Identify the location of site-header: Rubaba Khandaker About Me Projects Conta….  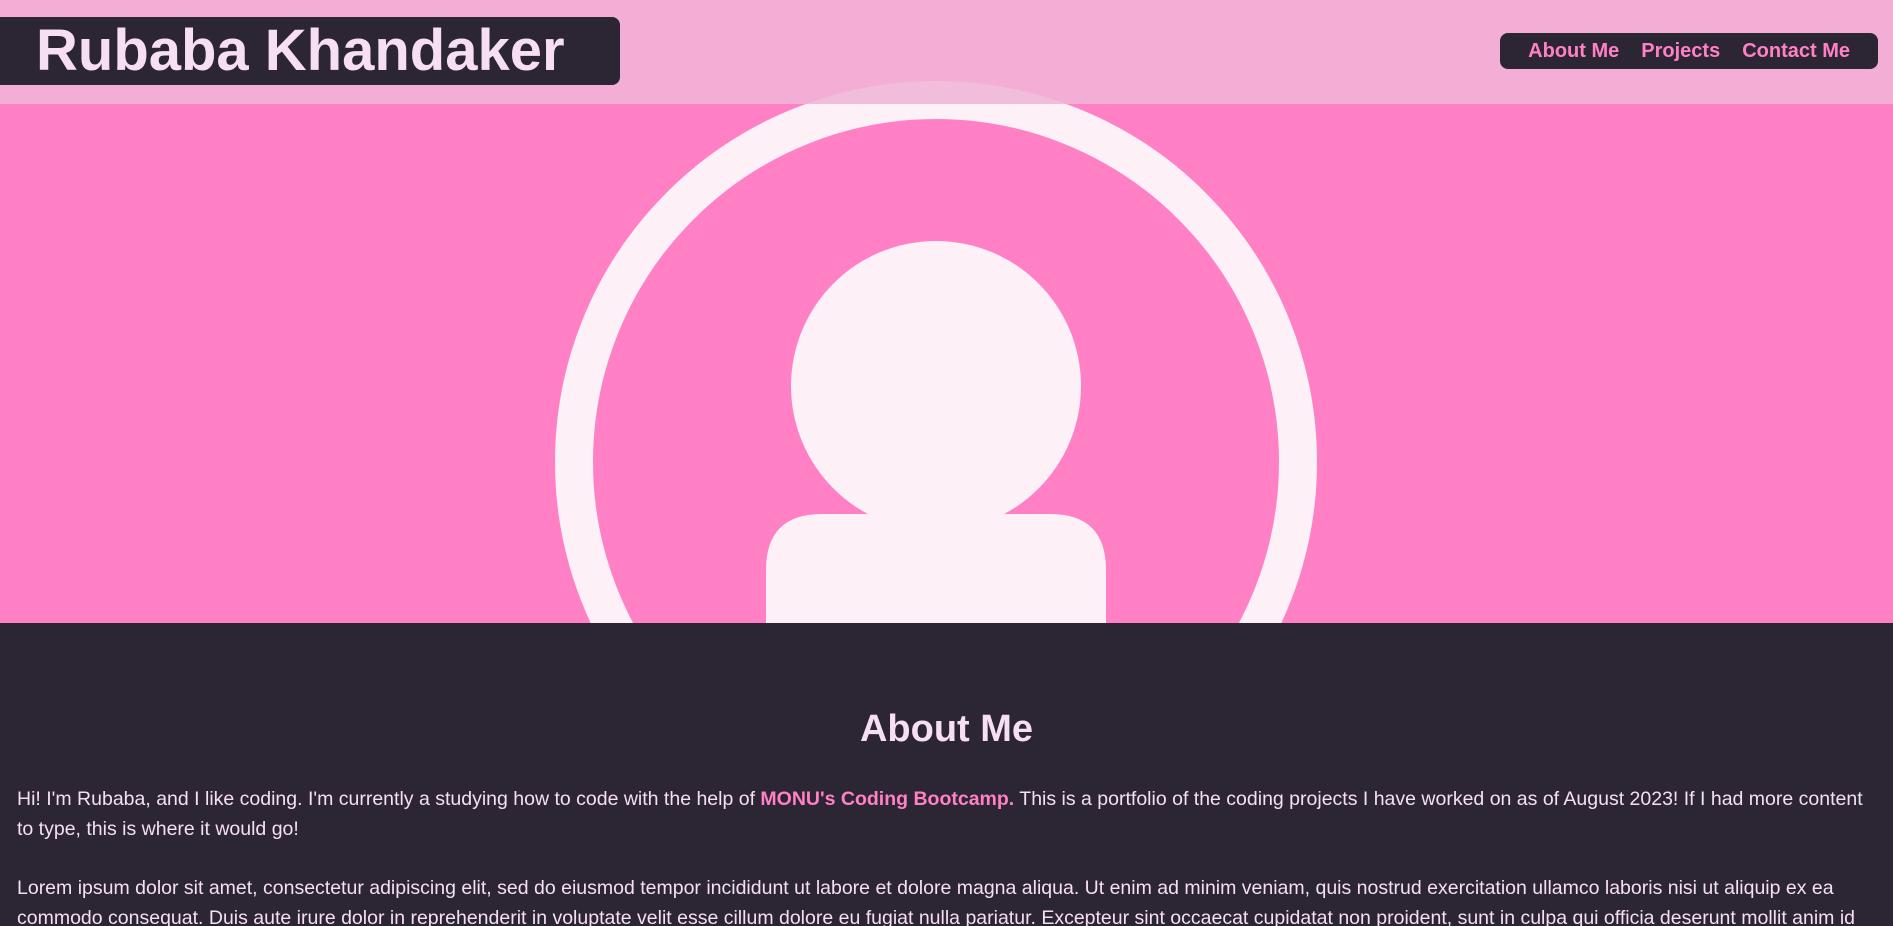
(946, 52).